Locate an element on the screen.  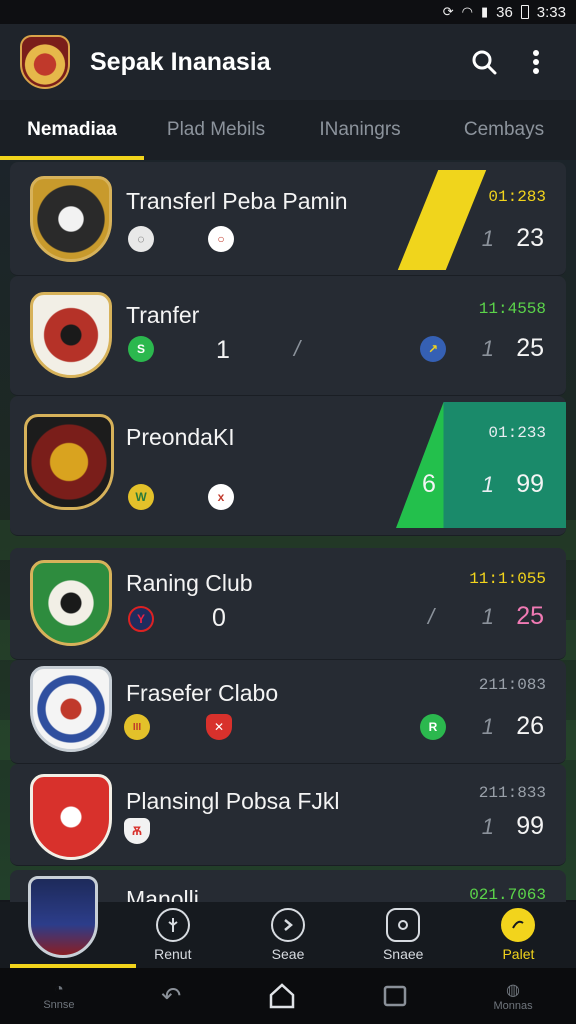
match-title: Raning Club is located at coordinates (189, 583).